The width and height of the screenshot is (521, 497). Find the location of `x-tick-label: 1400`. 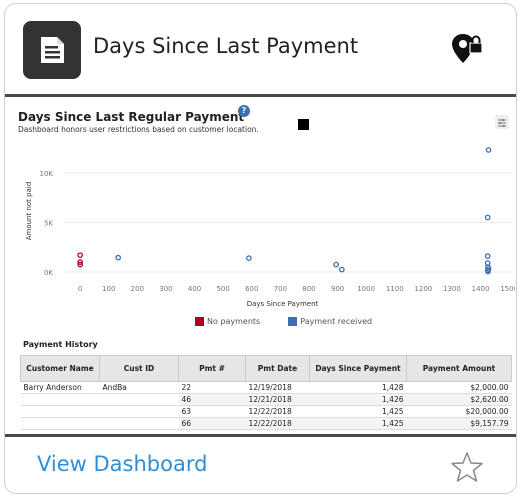

x-tick-label: 1400 is located at coordinates (481, 289).